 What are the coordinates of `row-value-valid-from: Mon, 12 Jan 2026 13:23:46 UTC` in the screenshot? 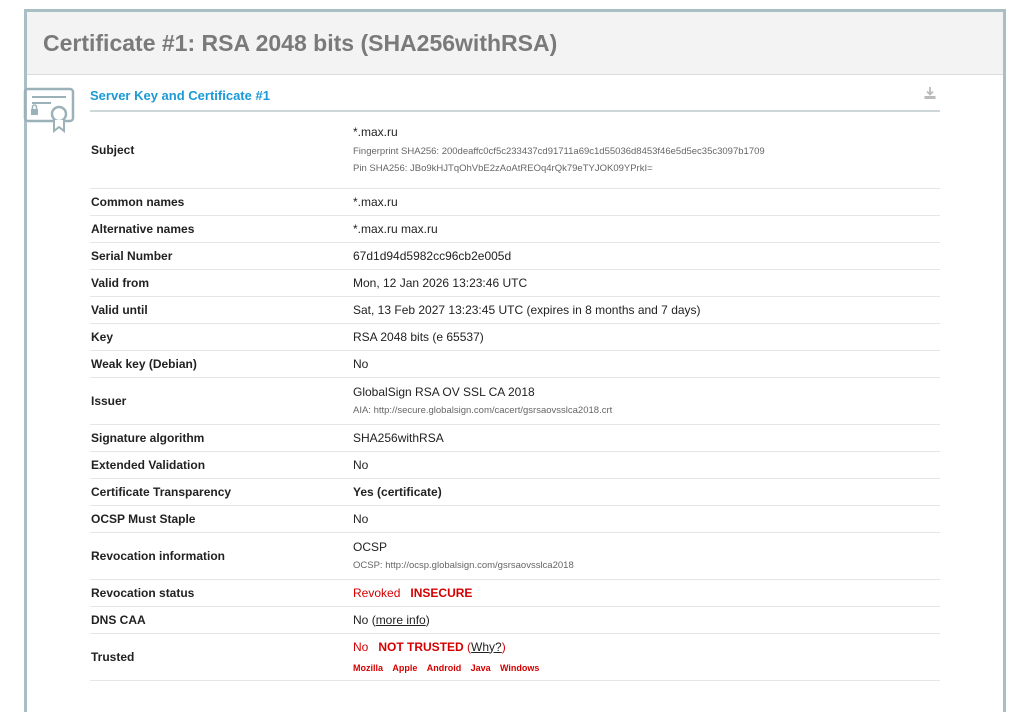 It's located at (646, 283).